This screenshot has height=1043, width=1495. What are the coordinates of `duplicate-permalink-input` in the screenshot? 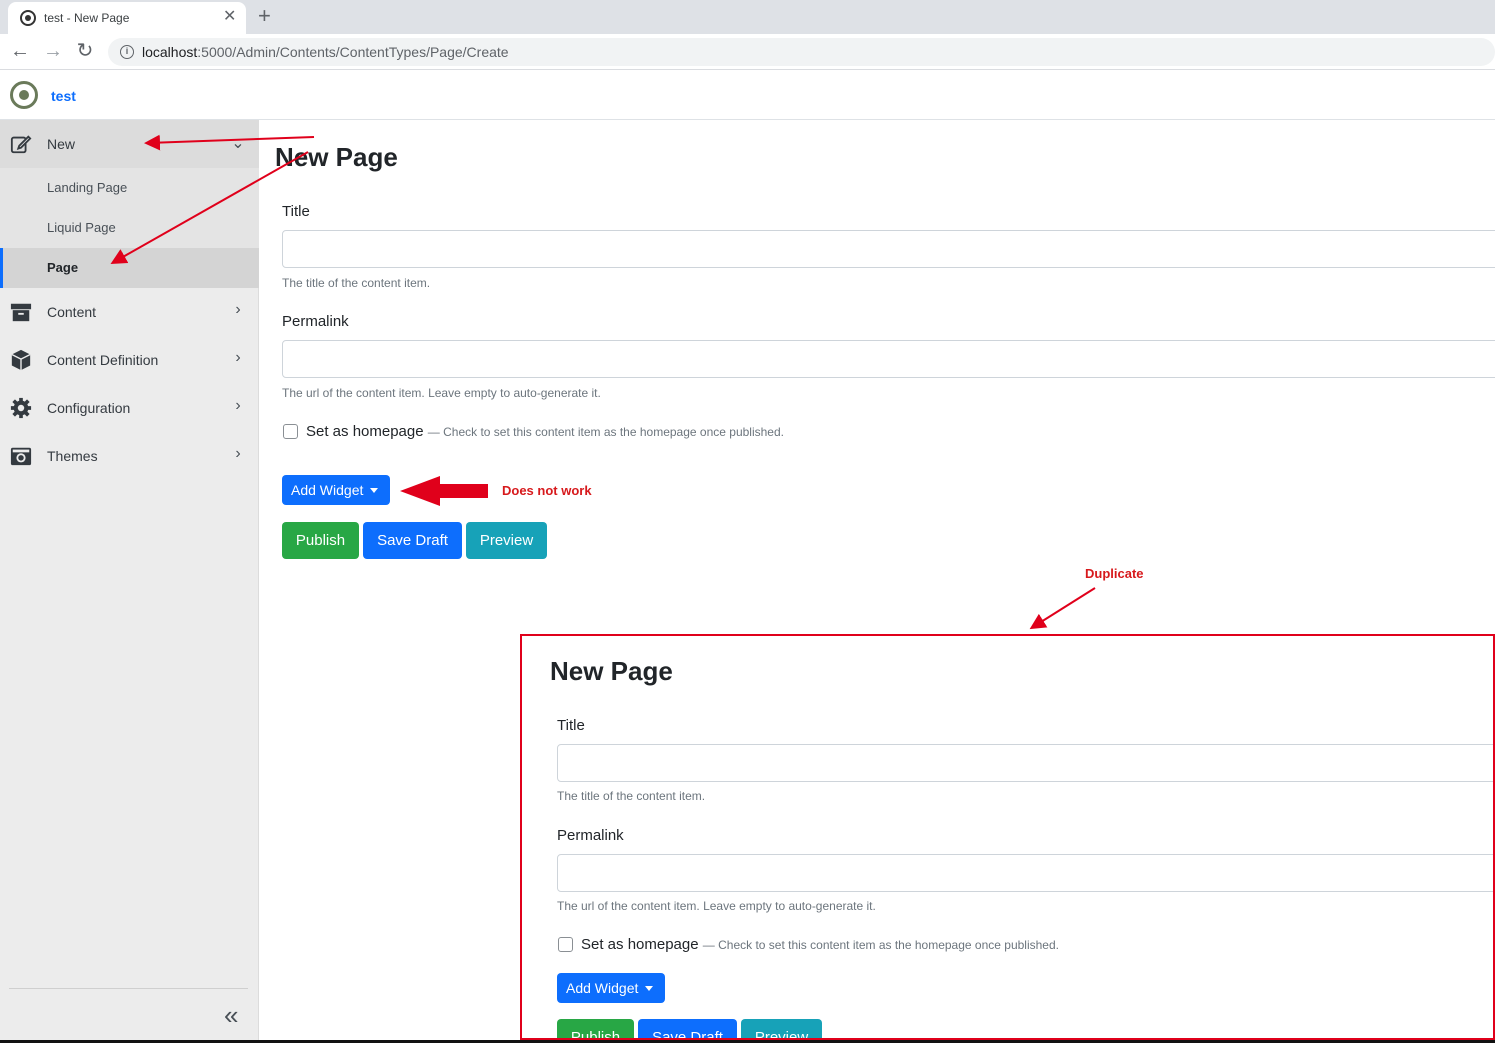 It's located at (1025, 873).